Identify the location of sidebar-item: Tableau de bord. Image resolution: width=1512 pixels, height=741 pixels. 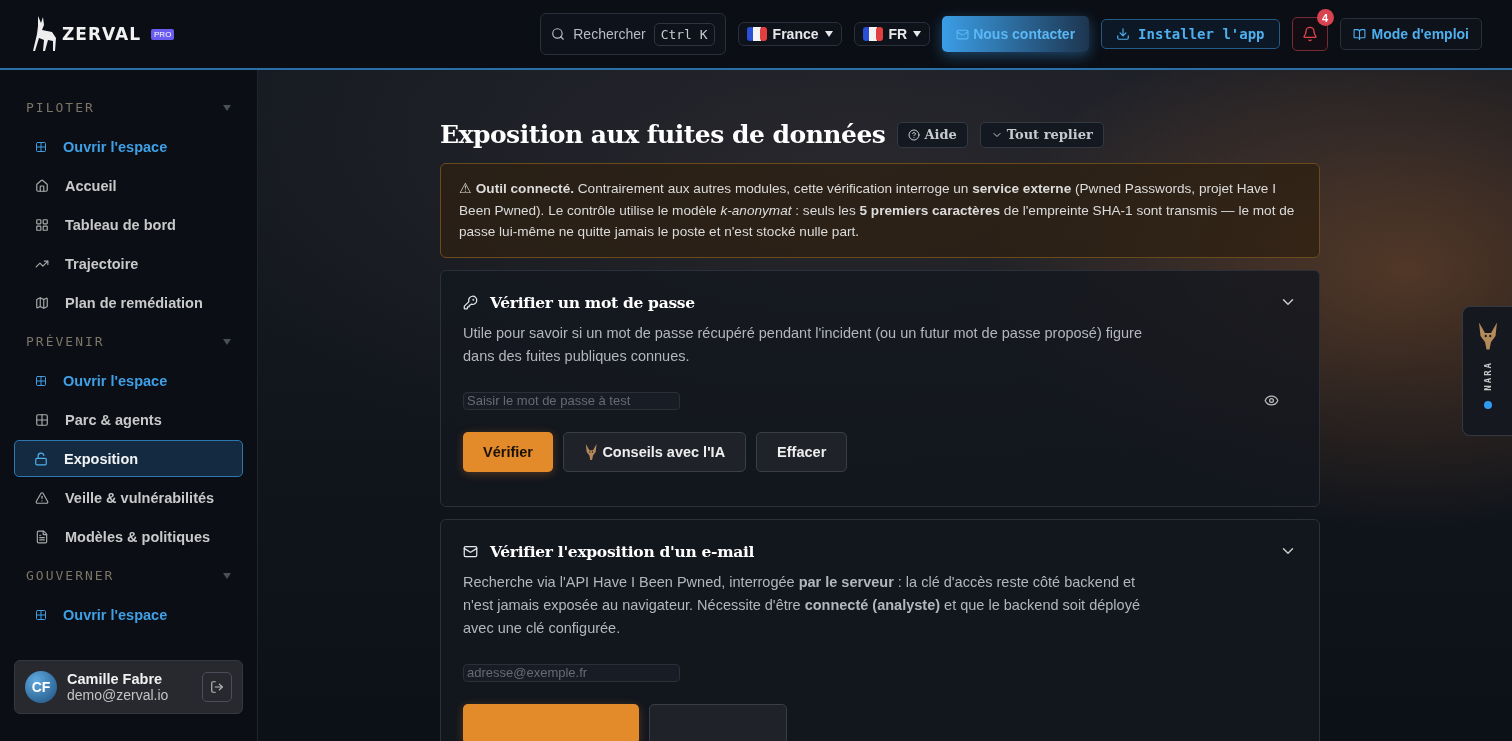
(128, 224).